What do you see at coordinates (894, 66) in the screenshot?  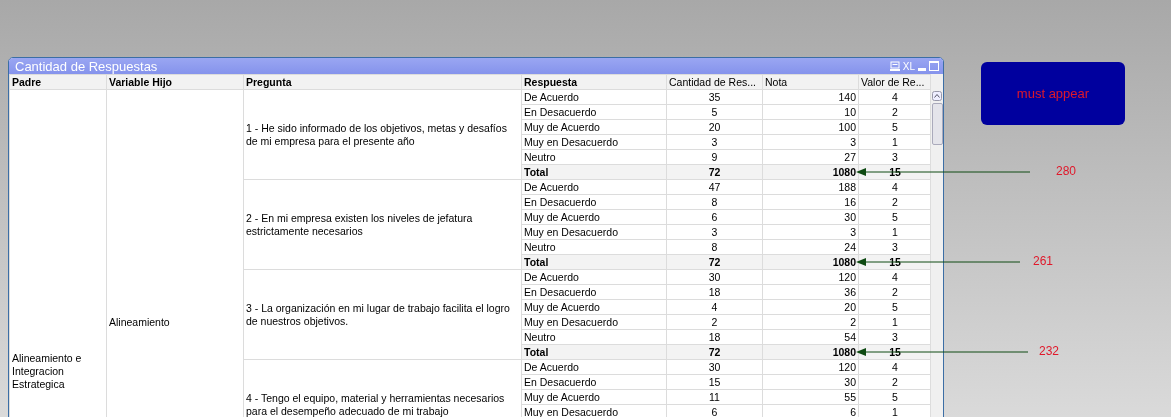 I see `print-icon` at bounding box center [894, 66].